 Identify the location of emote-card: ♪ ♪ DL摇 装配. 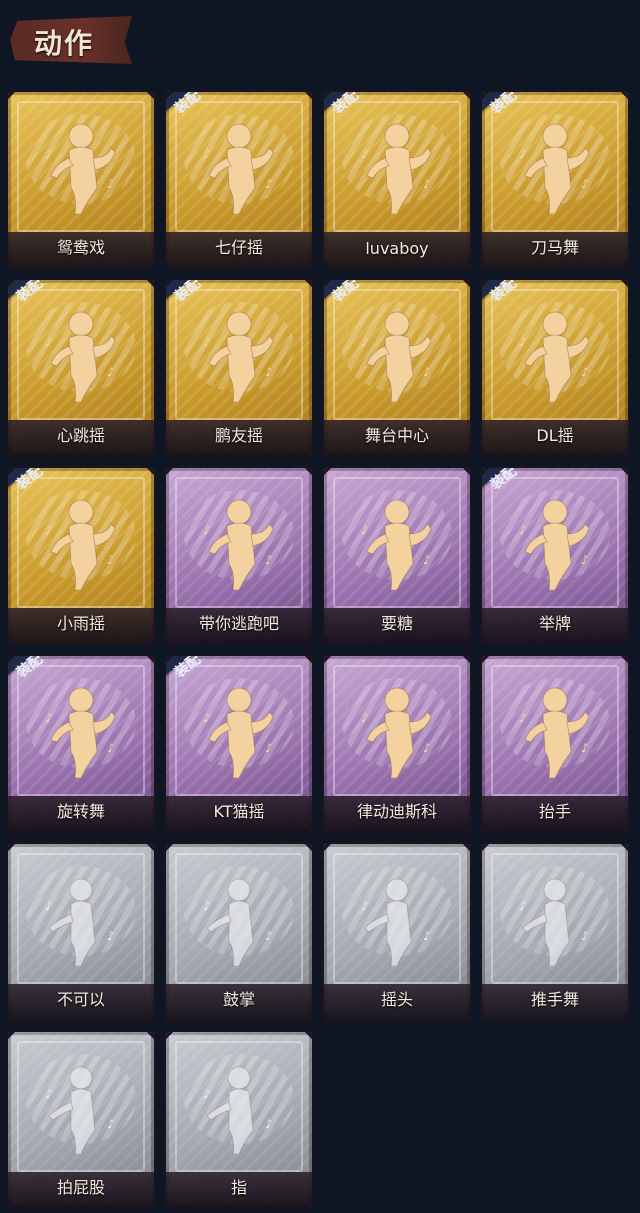
(555, 368).